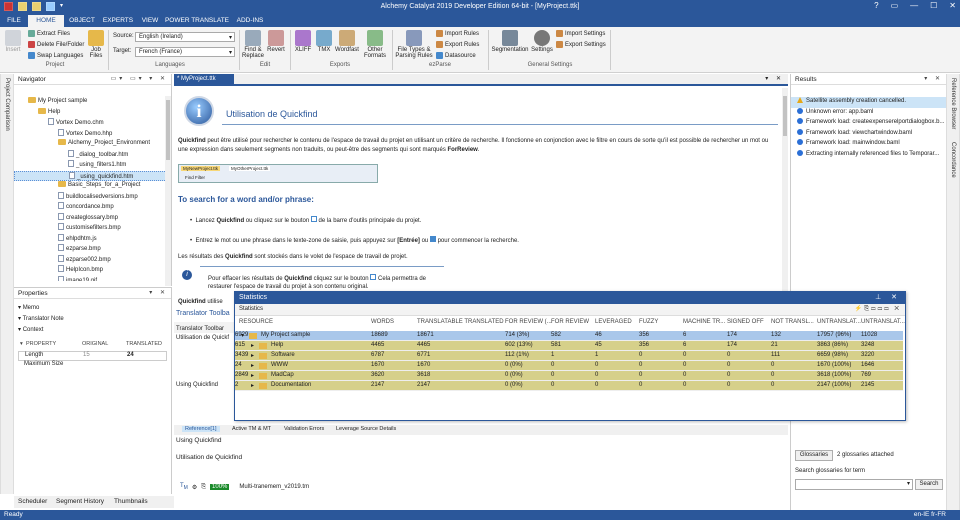 Image resolution: width=960 pixels, height=520 pixels. What do you see at coordinates (197, 21) in the screenshot?
I see `tab-power-translate: POWER TRANSLATE` at bounding box center [197, 21].